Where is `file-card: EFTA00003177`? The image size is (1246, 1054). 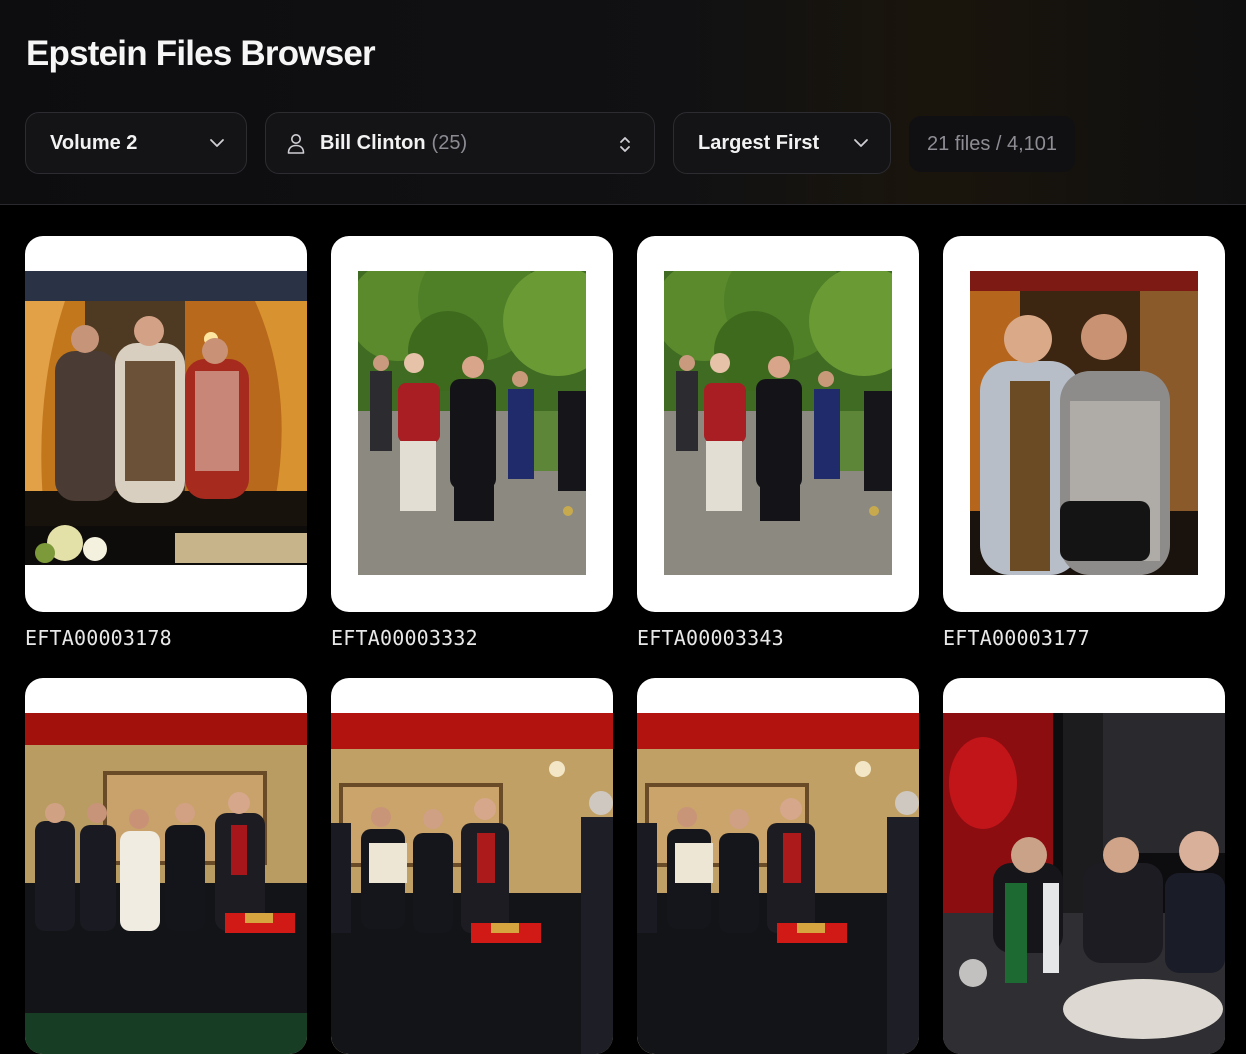
file-card: EFTA00003177 is located at coordinates (1084, 443).